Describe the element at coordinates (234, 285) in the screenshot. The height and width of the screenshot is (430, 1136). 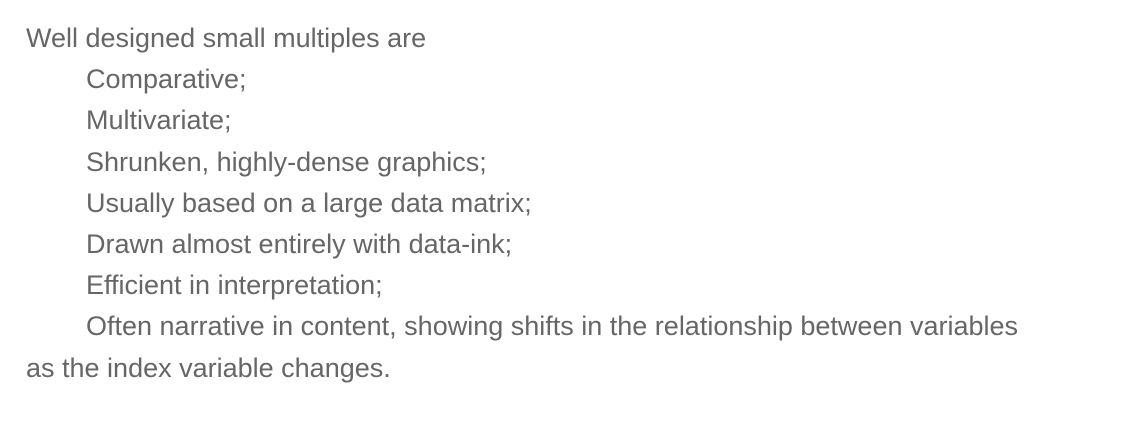
I see `list-item-efficient: Efficient in interpretation;` at that location.